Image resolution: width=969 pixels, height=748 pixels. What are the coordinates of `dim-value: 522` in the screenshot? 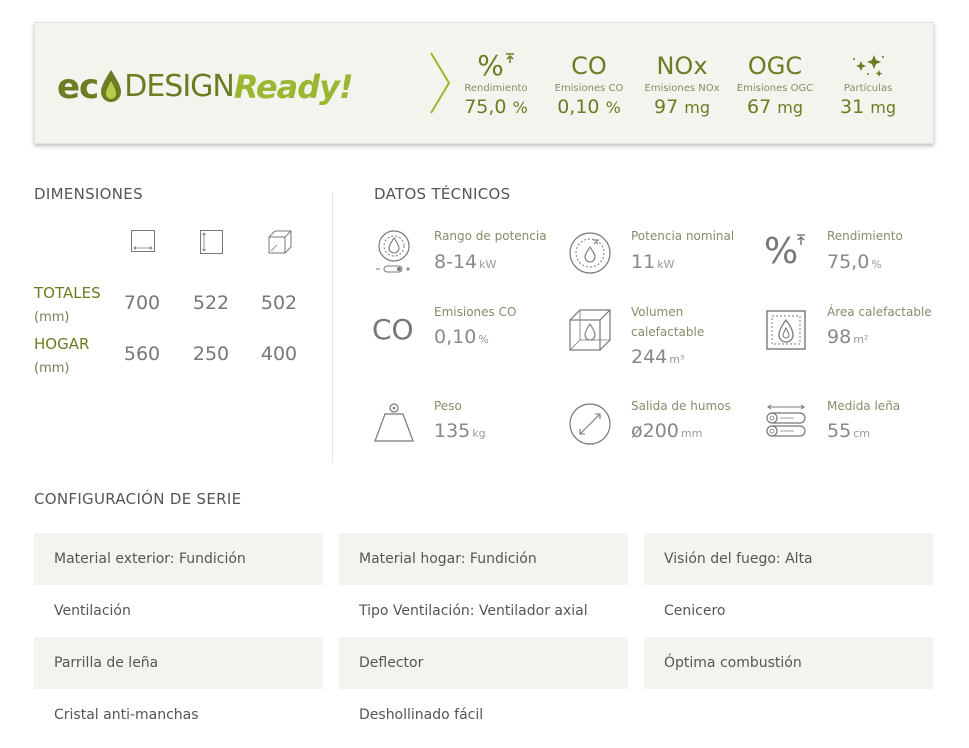 It's located at (211, 303).